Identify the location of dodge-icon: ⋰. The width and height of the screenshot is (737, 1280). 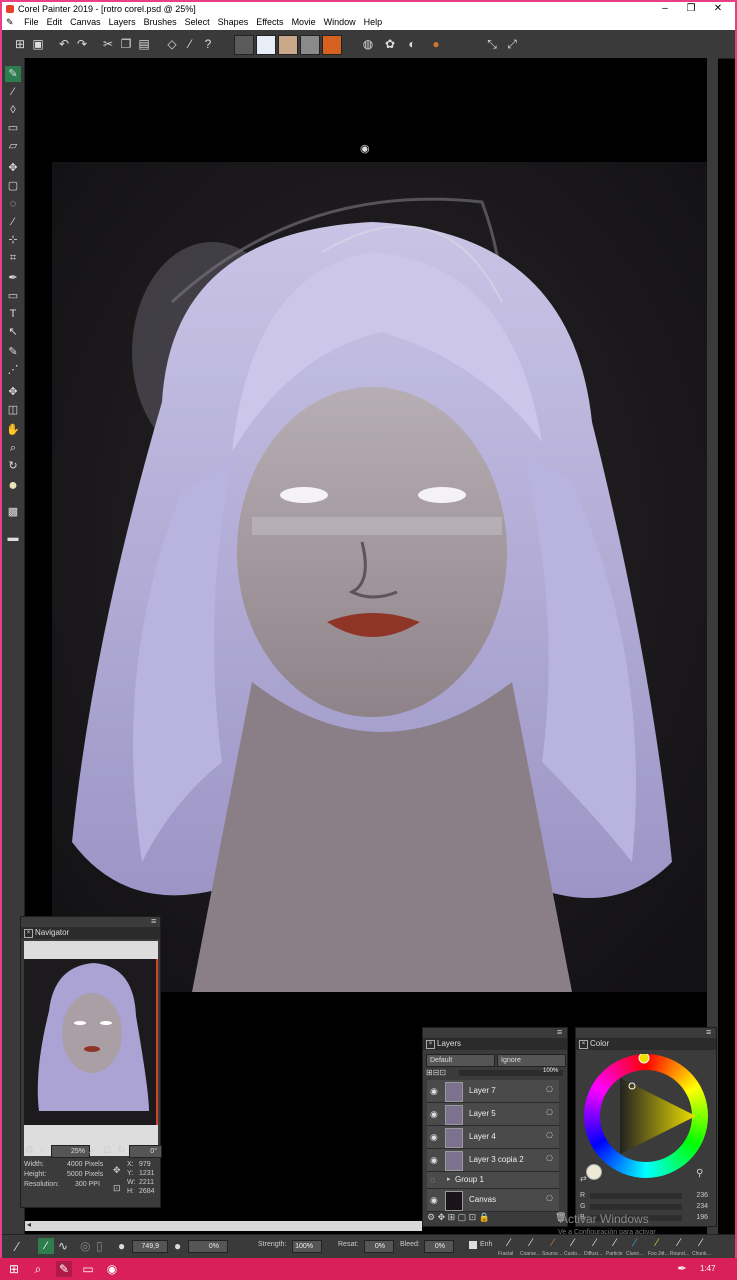
(13, 370).